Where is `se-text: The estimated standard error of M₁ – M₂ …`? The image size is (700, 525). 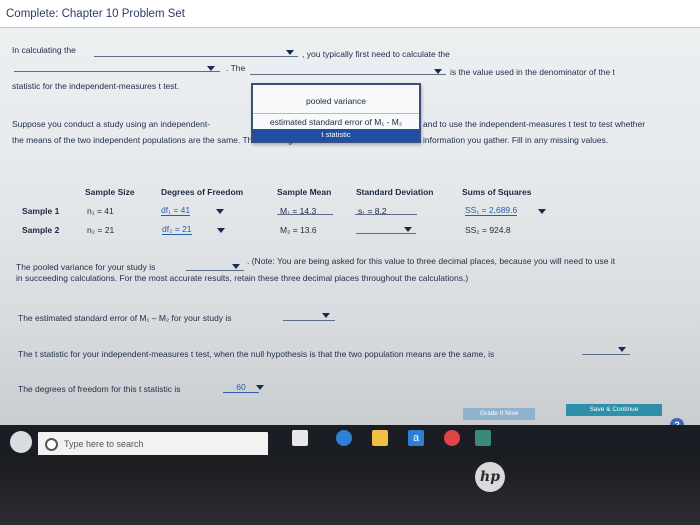 se-text: The estimated standard error of M₁ – M₂ … is located at coordinates (125, 318).